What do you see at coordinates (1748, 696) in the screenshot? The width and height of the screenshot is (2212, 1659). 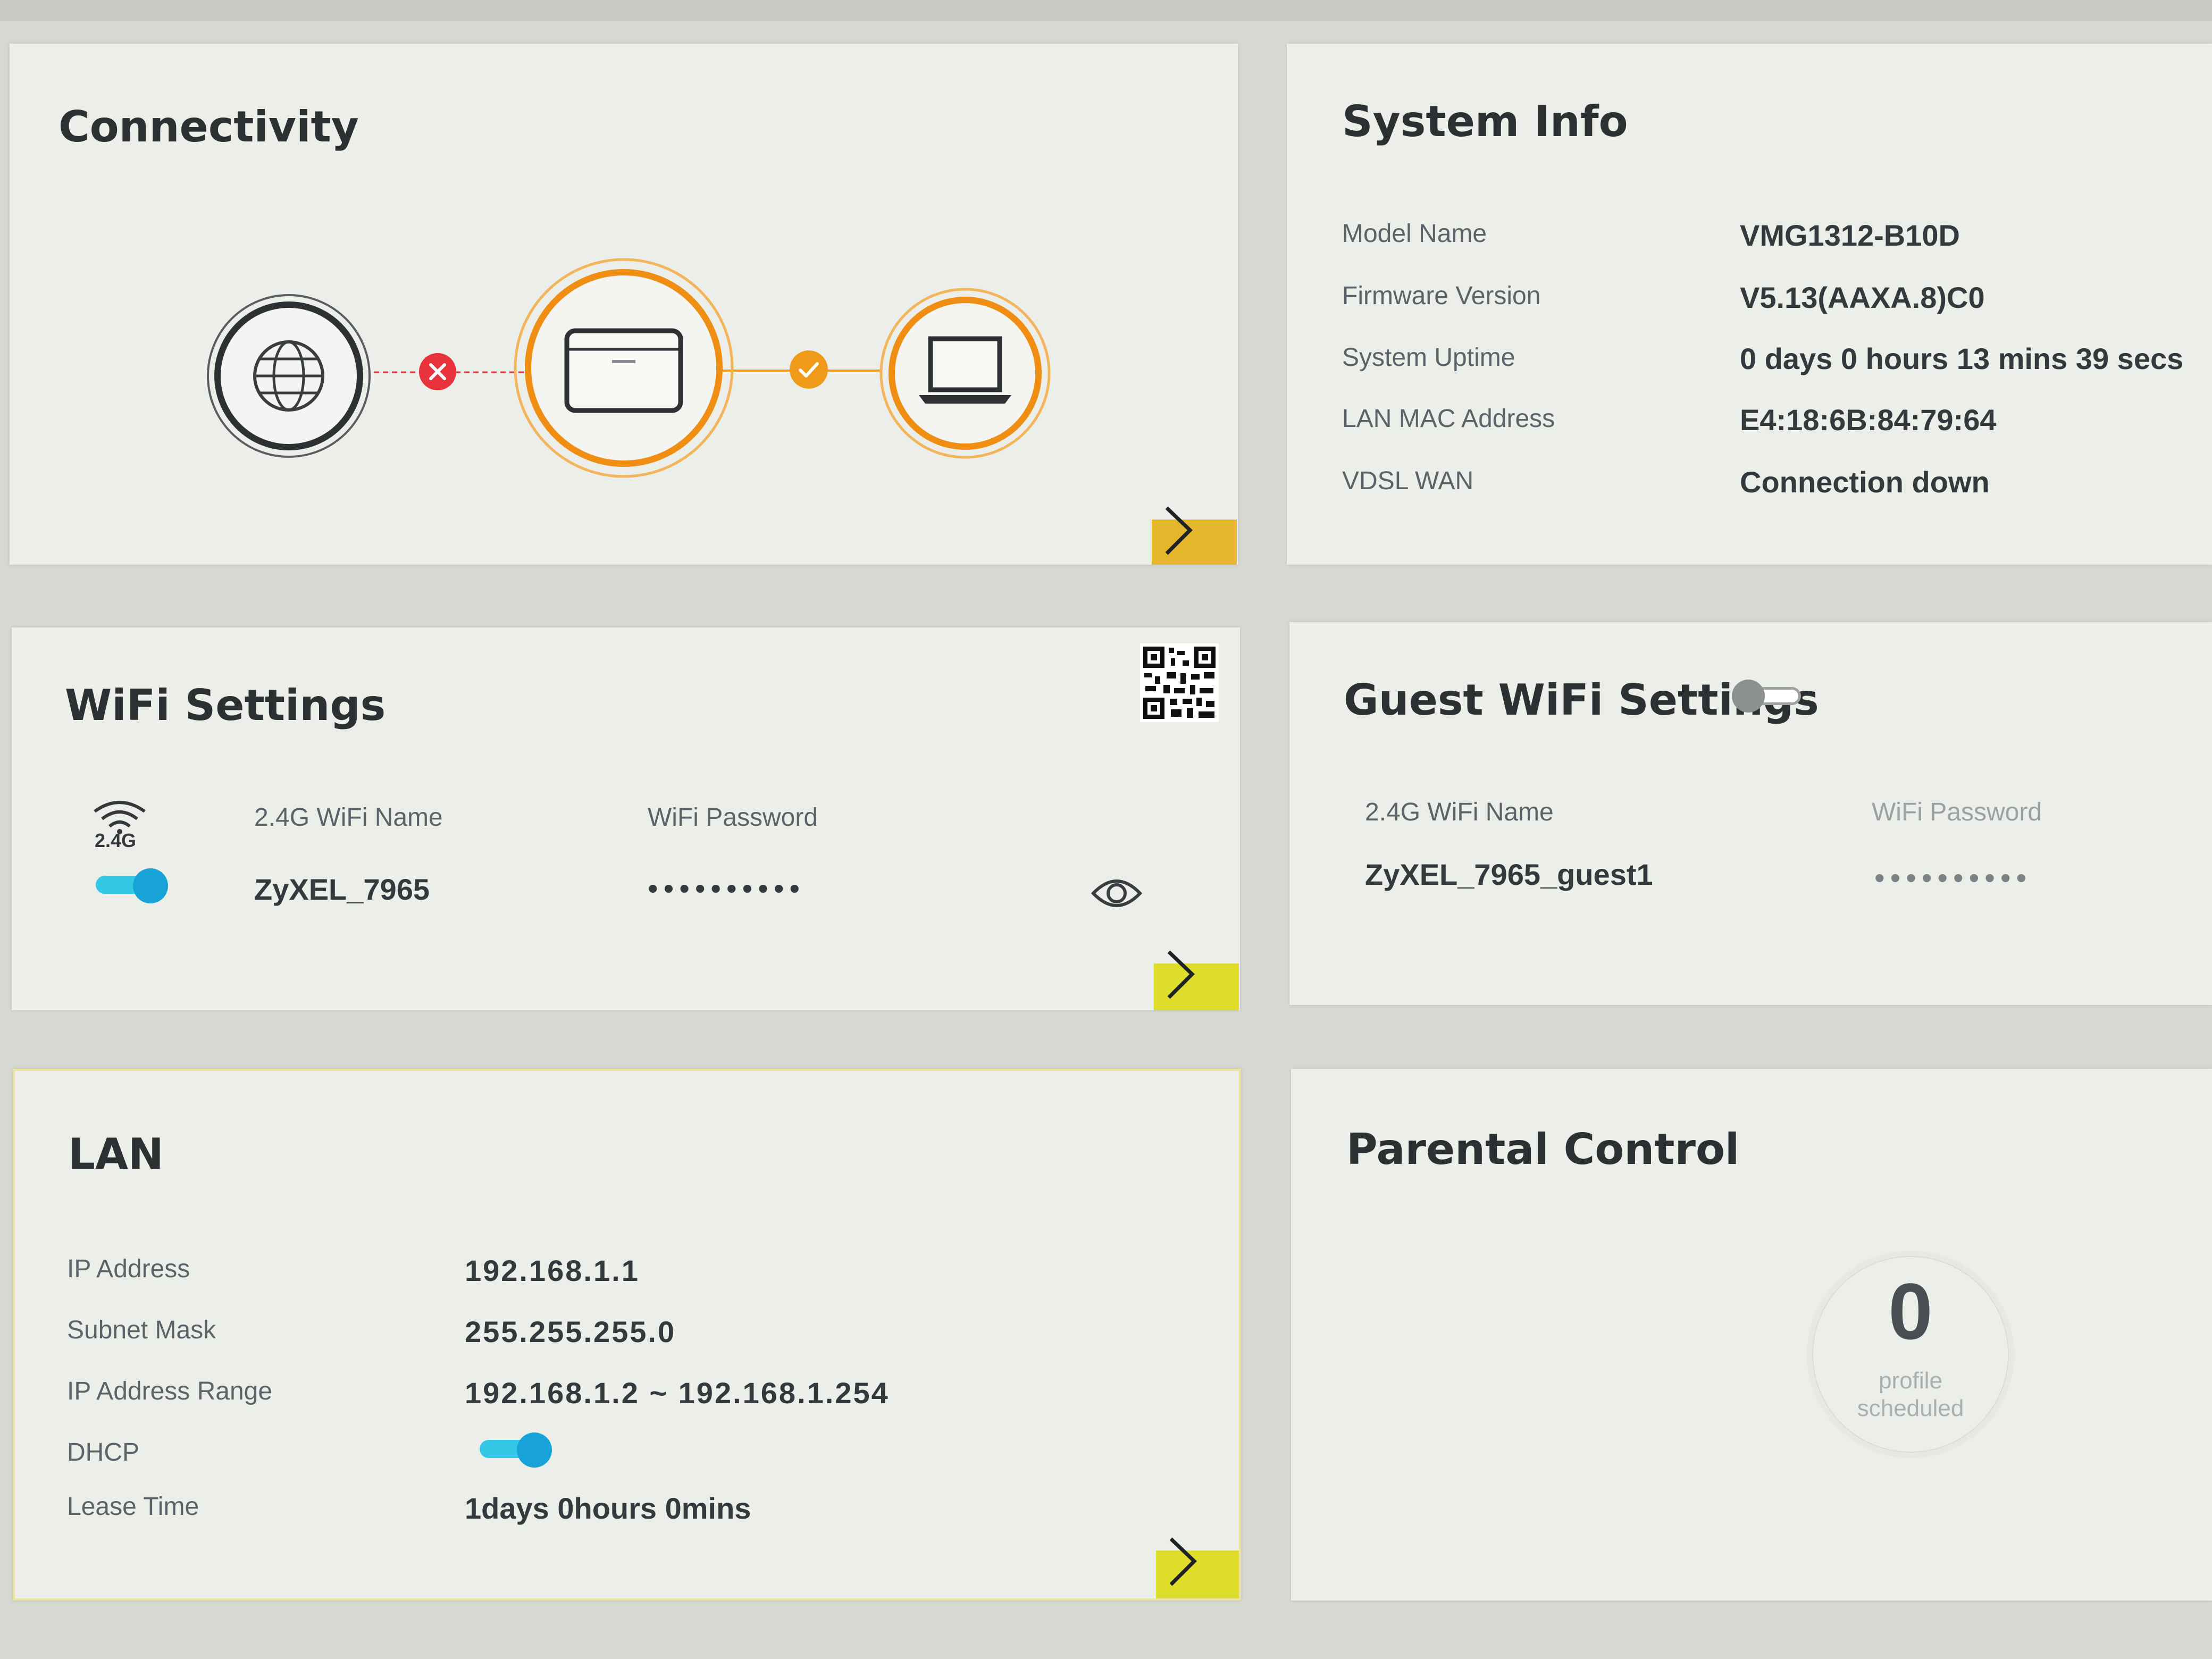 I see `guest-toggle-knob` at bounding box center [1748, 696].